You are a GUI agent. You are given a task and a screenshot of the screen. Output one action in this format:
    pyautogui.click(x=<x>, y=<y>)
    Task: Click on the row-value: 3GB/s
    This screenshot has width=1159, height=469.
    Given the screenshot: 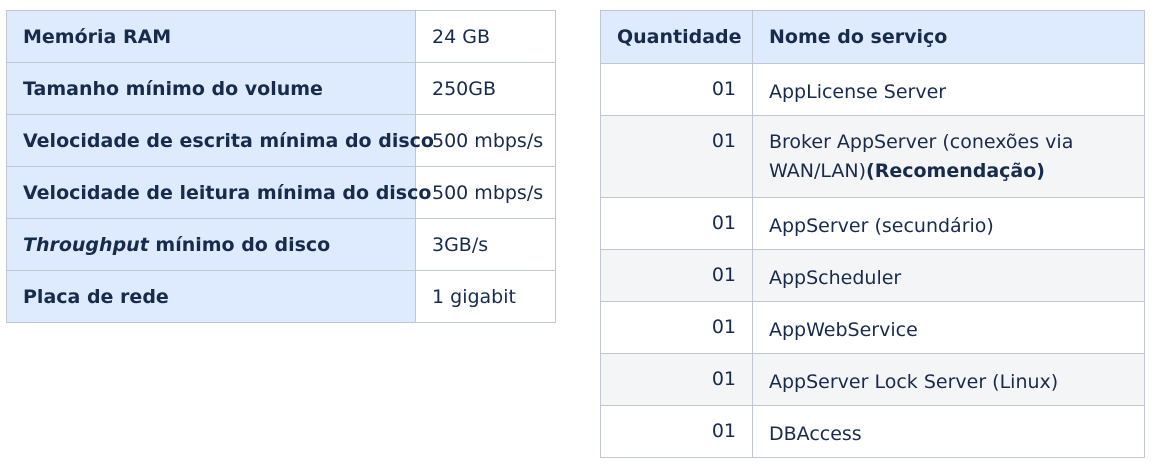 What is the action you would take?
    pyautogui.click(x=485, y=244)
    